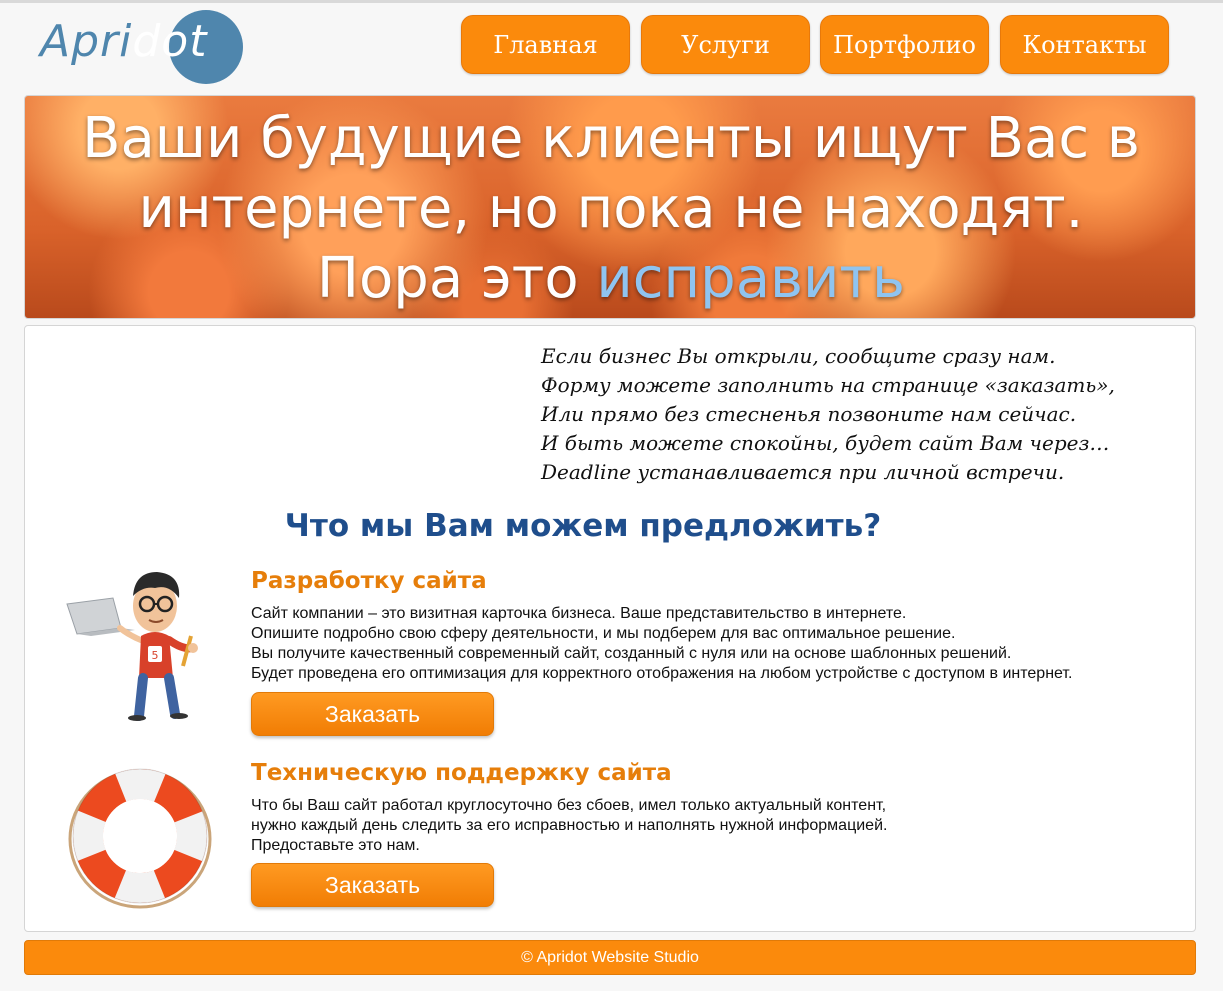  Describe the element at coordinates (611, 138) in the screenshot. I see `hero-line-1: Ваши будущие клиенты ищут Вас в` at that location.